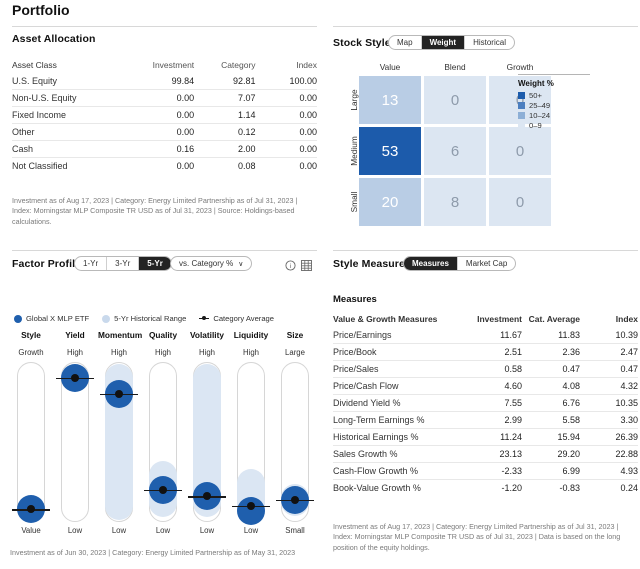  What do you see at coordinates (535, 125) in the screenshot?
I see `legend-item-label: 0–9` at bounding box center [535, 125].